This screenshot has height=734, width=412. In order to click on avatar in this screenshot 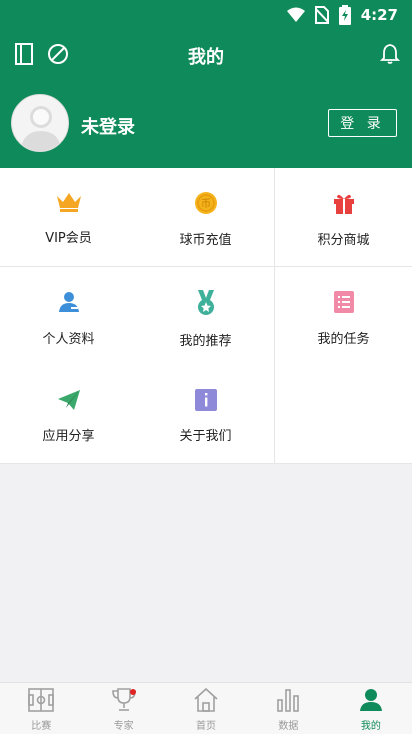, I will do `click(40, 123)`.